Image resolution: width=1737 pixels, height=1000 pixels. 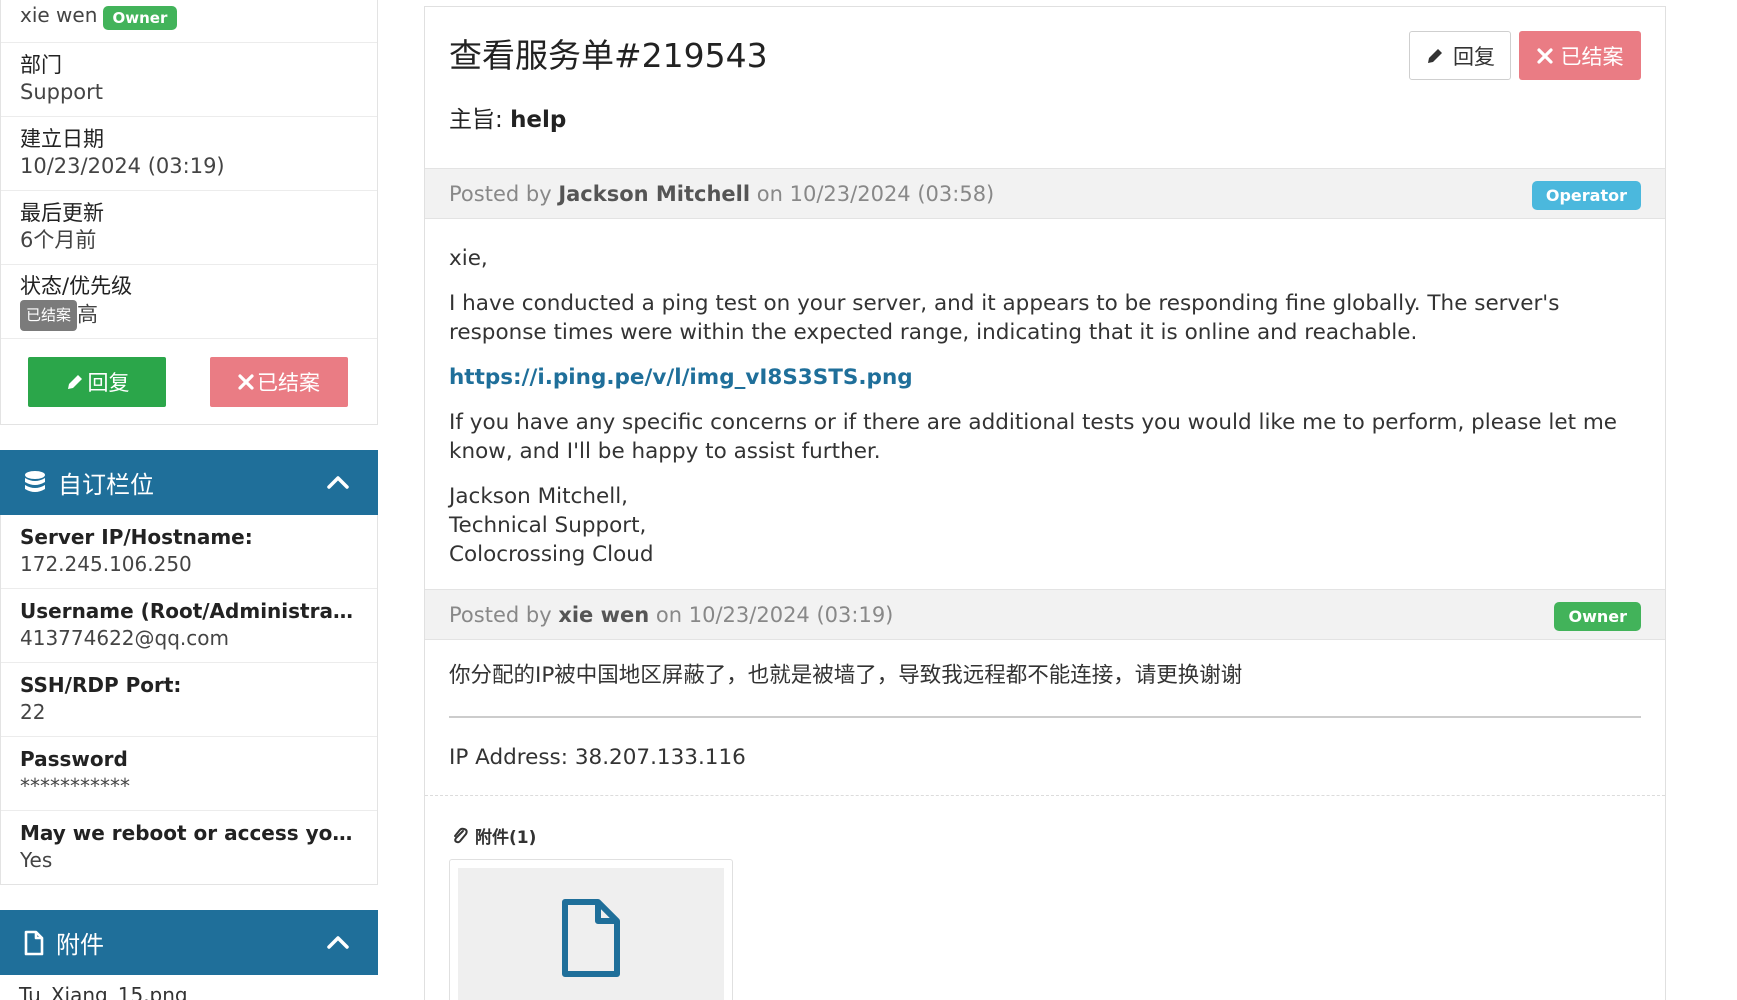 I want to click on custom-field-value: 172.245.106.250, so click(x=106, y=564).